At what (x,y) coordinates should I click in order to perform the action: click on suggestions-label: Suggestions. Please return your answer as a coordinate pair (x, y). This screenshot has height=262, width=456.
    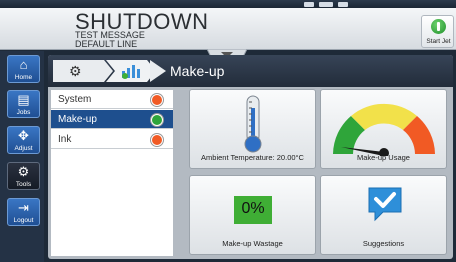
    Looking at the image, I should click on (383, 243).